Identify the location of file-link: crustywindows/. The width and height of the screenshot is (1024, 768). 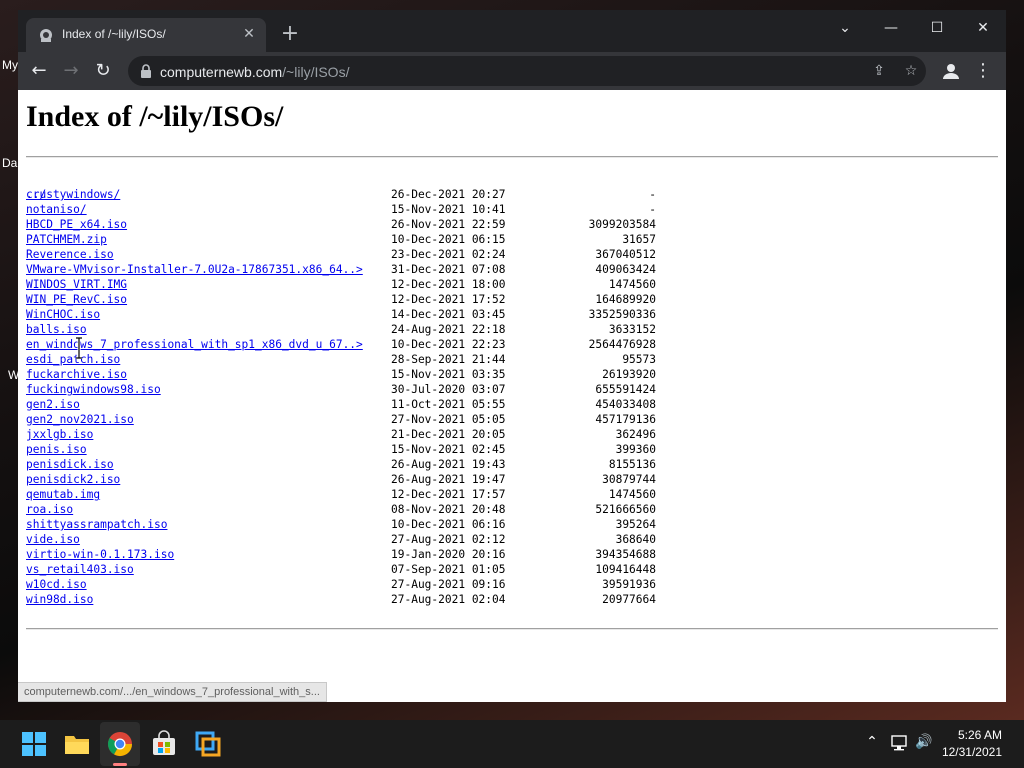
(73, 194).